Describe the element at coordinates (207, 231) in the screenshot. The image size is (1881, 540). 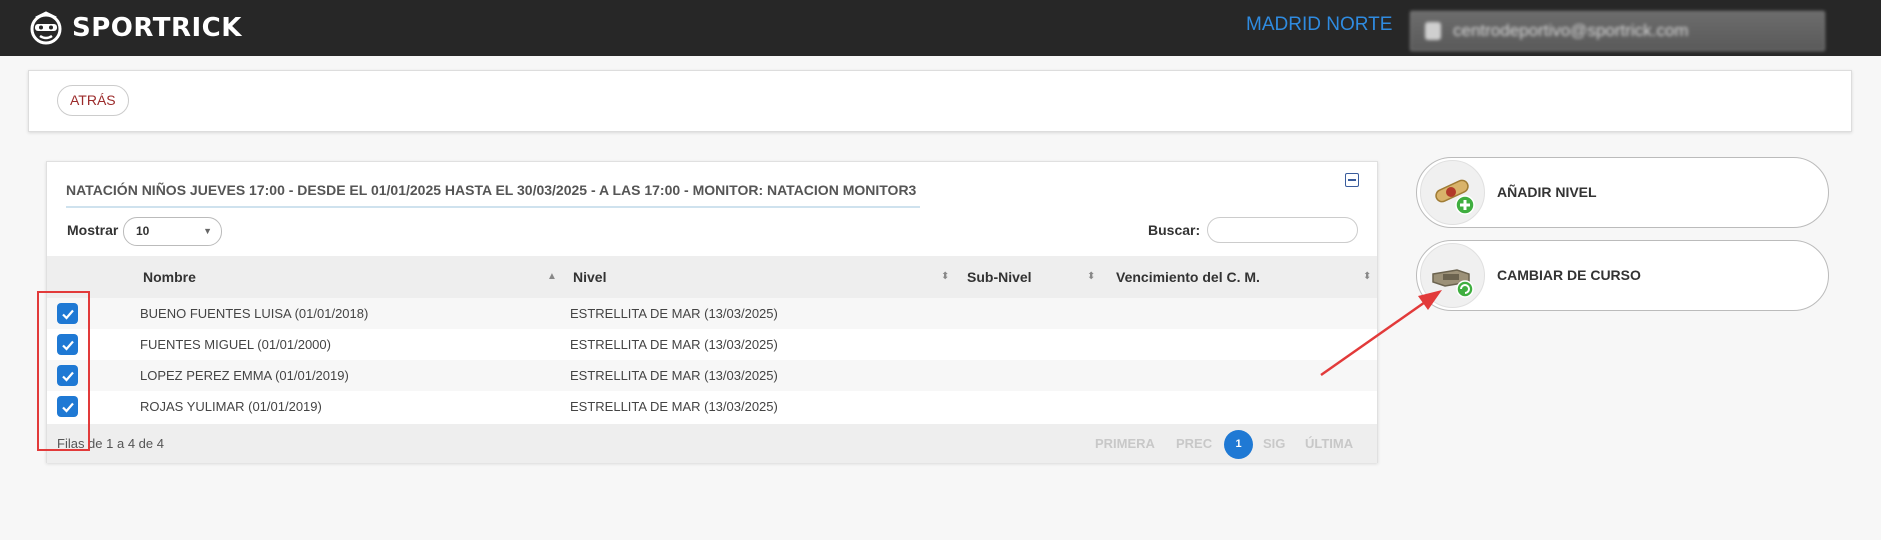
I see `chevron-down-icon: ▼` at that location.